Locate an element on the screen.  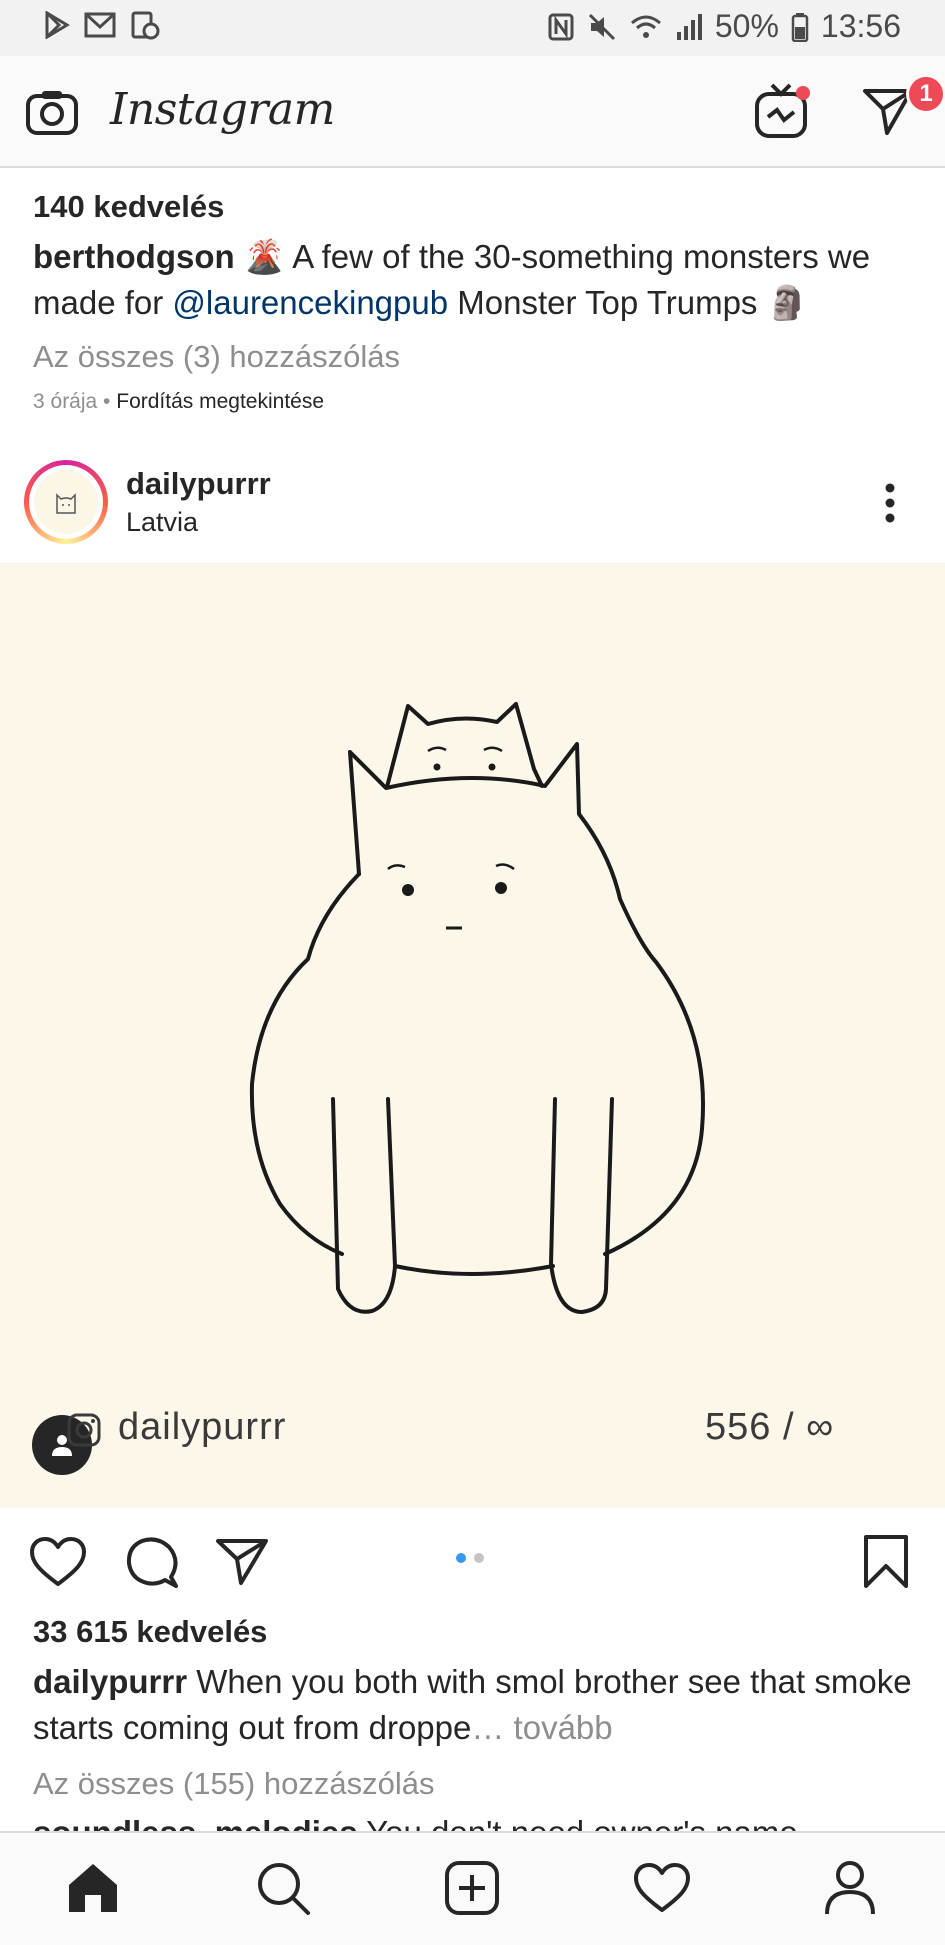
tab-home is located at coordinates (93, 1888).